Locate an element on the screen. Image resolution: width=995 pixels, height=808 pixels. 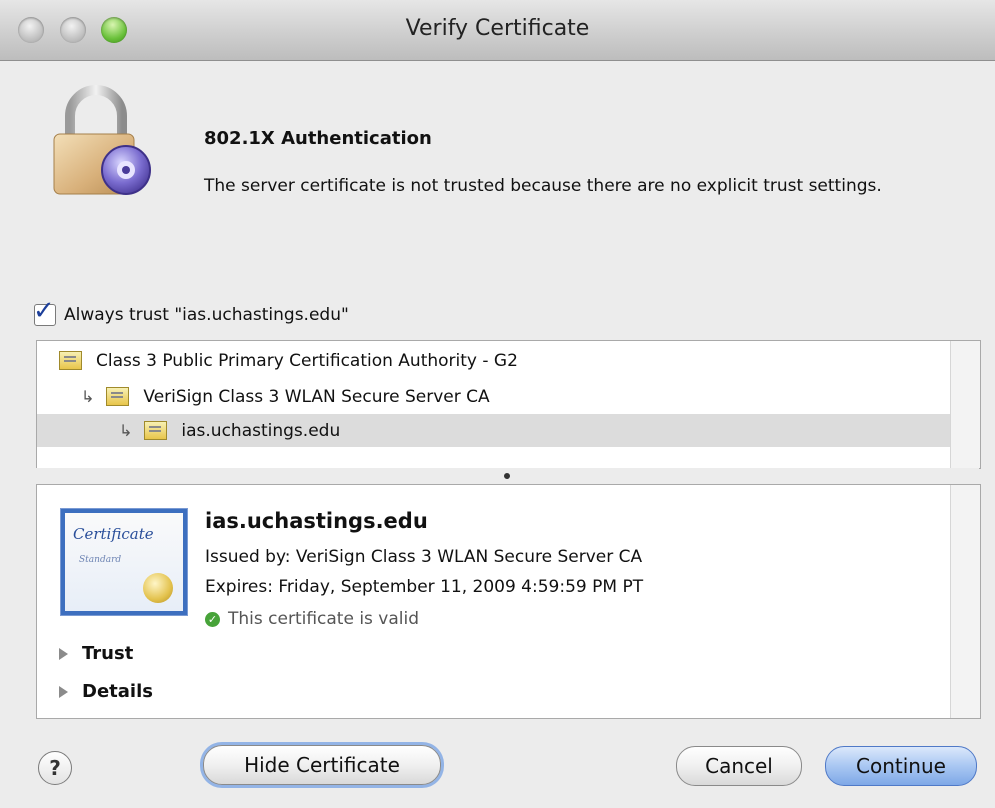
window-title: Verify Certificate is located at coordinates (497, 28).